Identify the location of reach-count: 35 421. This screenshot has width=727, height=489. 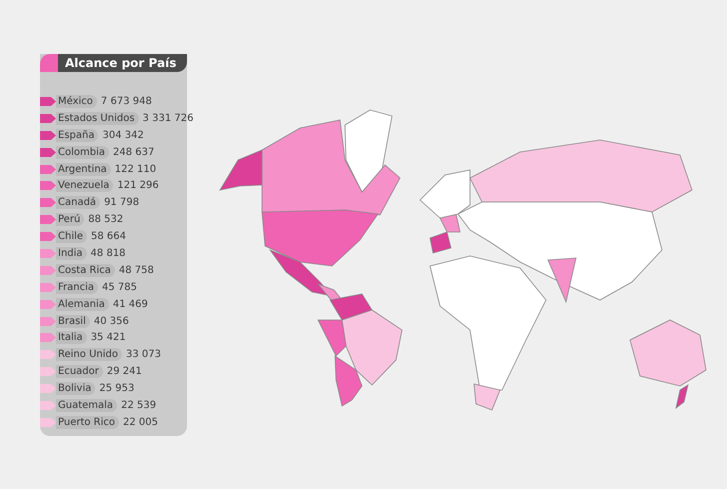
(108, 338).